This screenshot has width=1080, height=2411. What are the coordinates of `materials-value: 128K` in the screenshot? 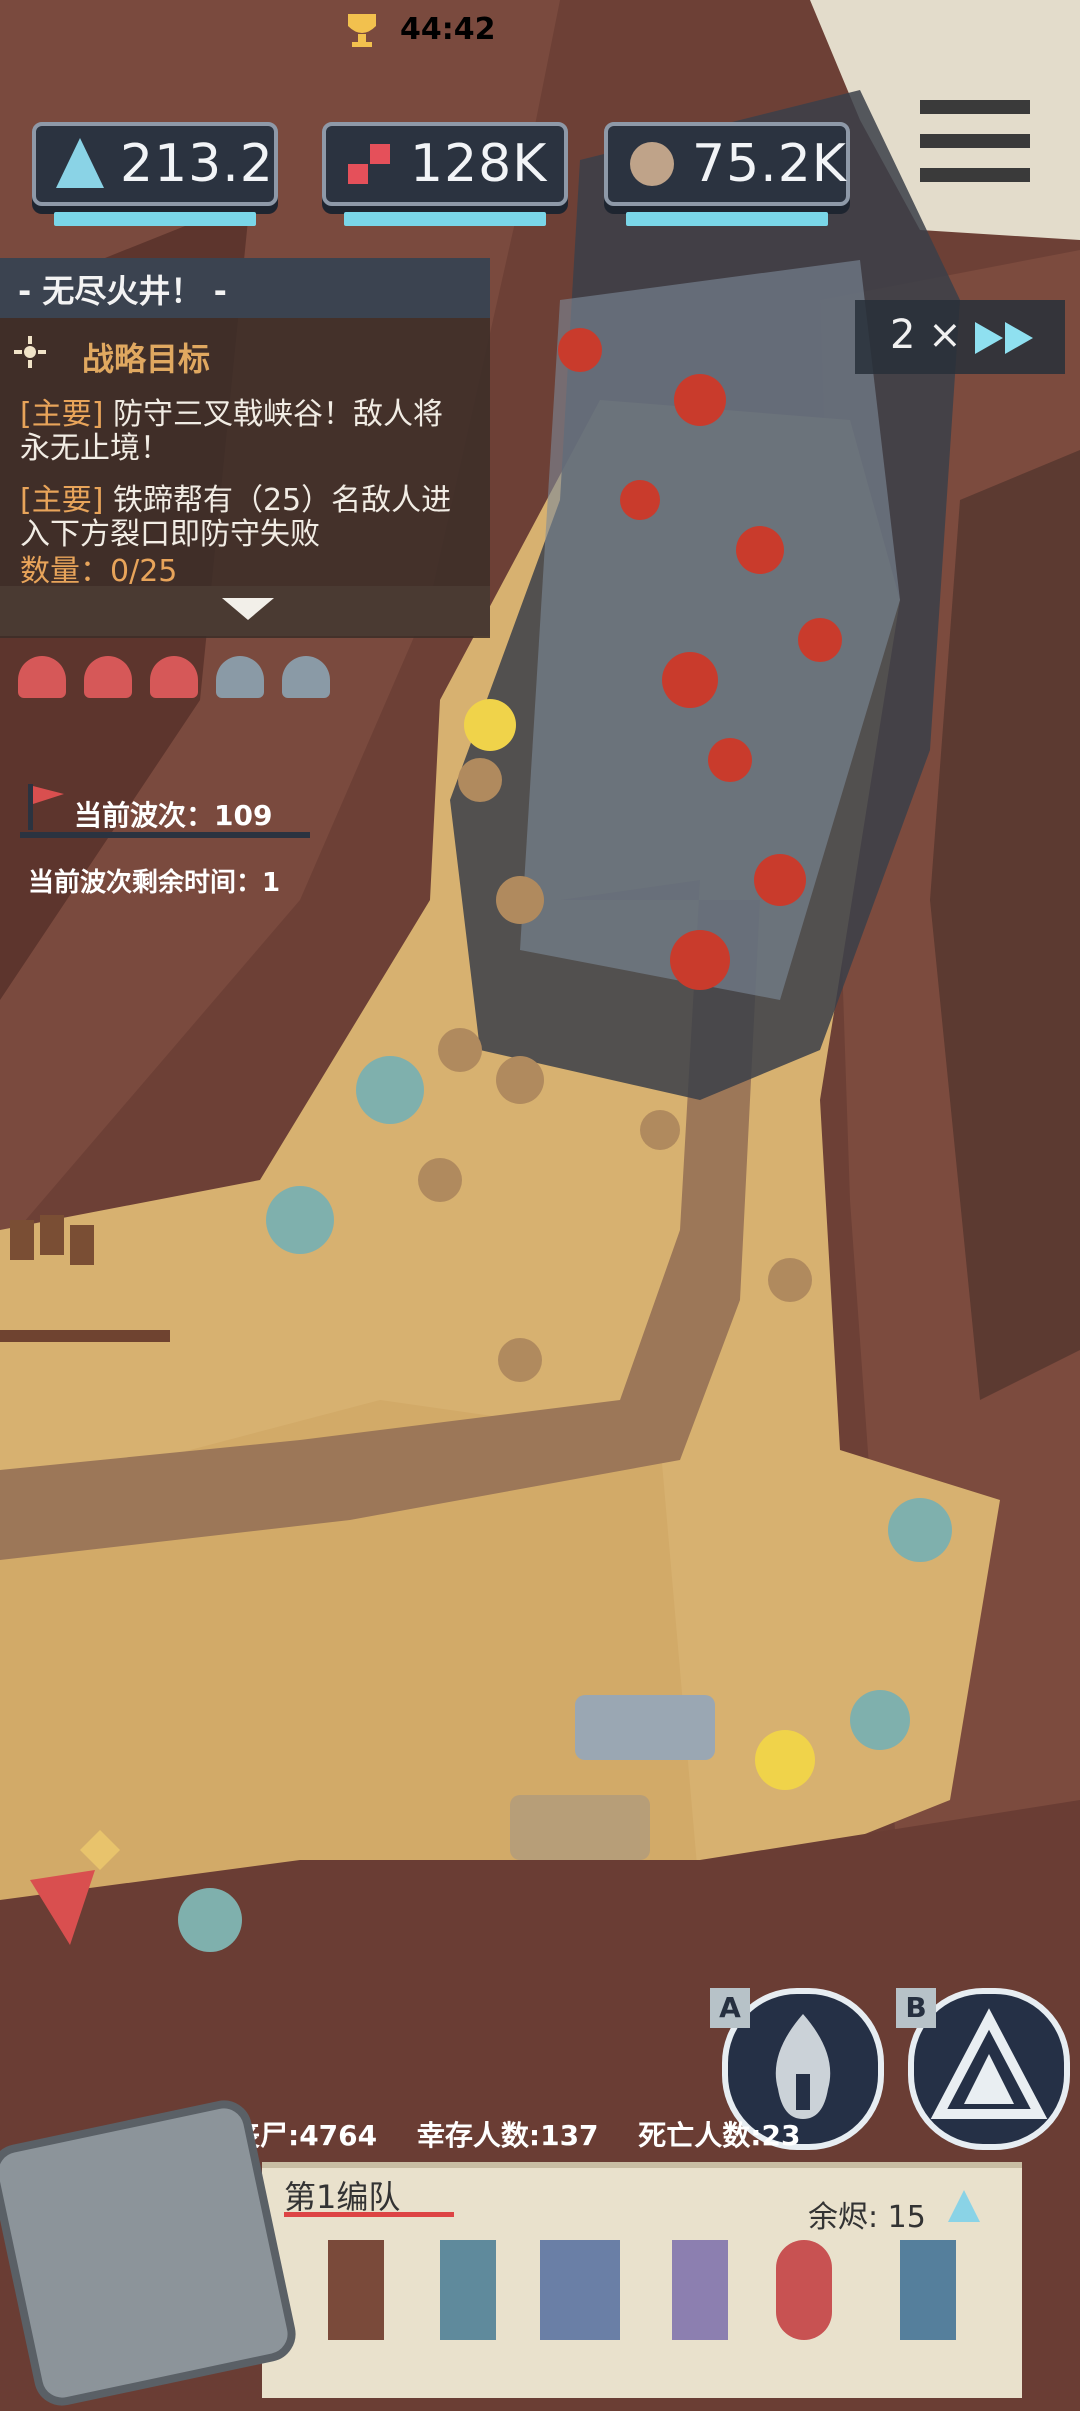 It's located at (479, 164).